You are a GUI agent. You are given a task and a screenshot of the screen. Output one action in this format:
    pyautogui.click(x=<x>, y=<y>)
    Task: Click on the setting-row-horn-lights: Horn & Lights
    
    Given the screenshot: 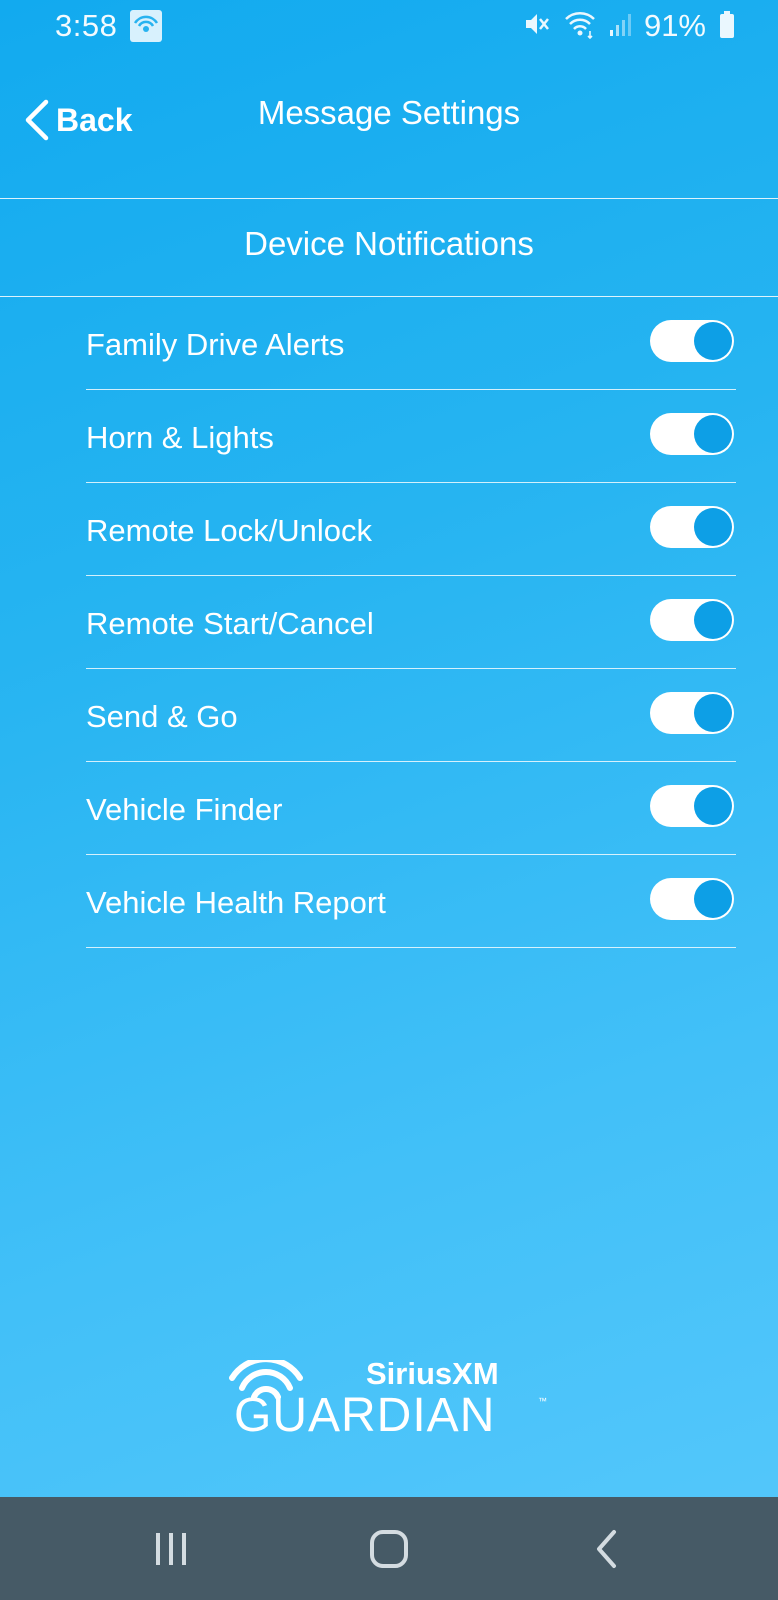 What is the action you would take?
    pyautogui.click(x=411, y=436)
    